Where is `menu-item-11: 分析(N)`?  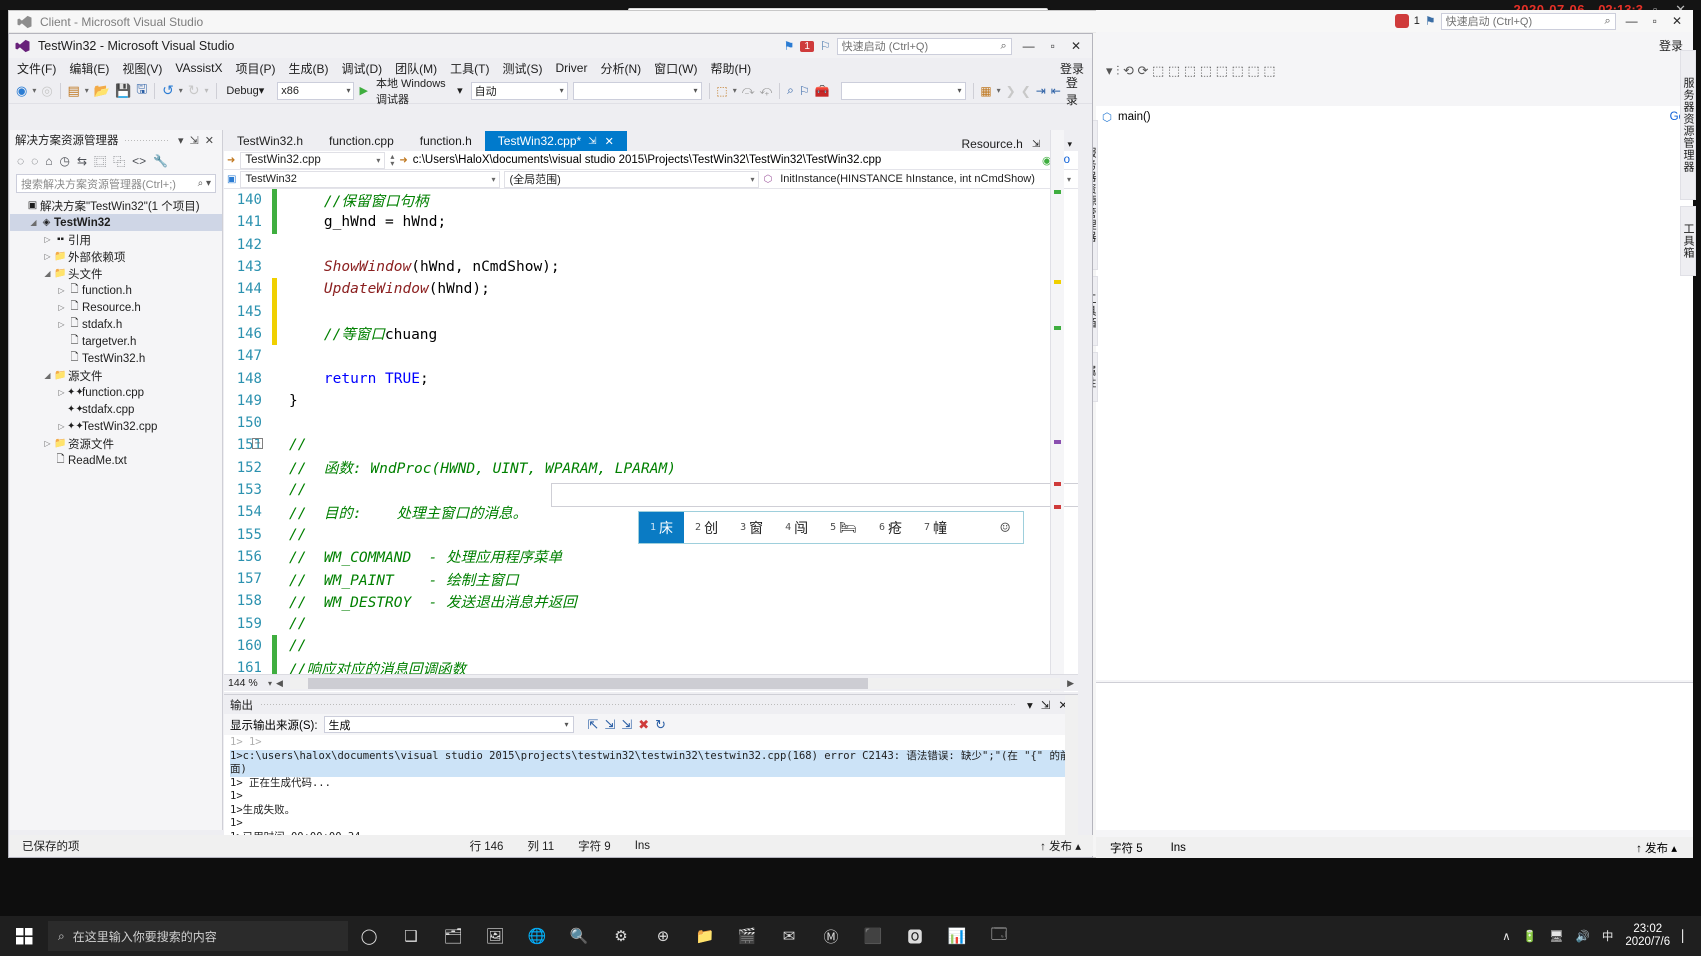
menu-item-11: 分析(N) is located at coordinates (620, 68).